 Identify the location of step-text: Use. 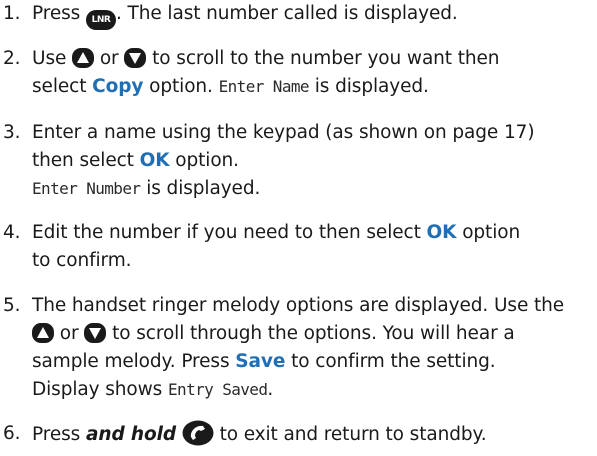
(49, 58).